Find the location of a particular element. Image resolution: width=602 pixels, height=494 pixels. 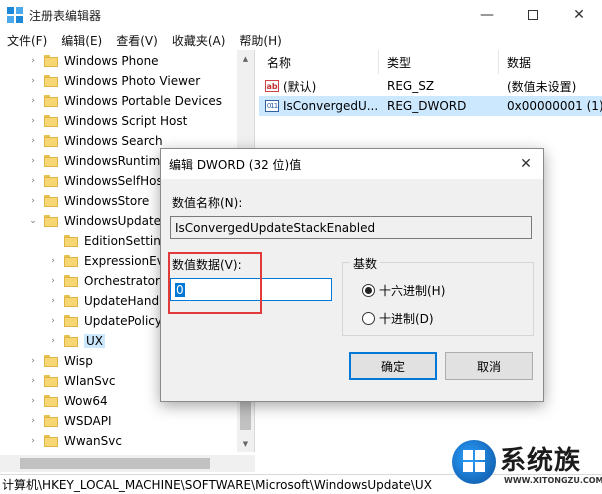

tree-item-label: WlanSvc is located at coordinates (90, 381).